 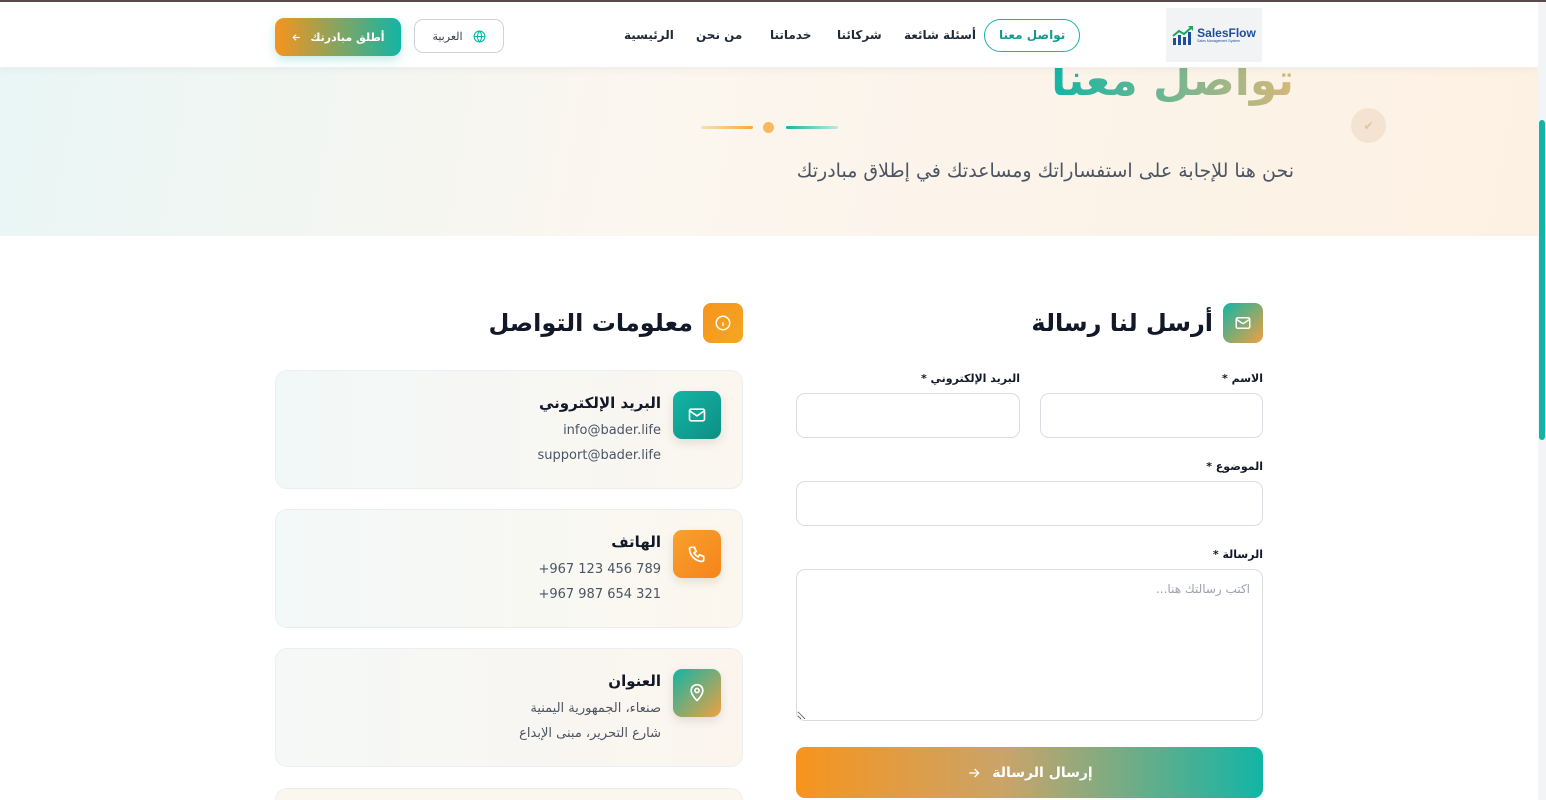 What do you see at coordinates (590, 323) in the screenshot?
I see `contact-info-title: معلومات التواصل` at bounding box center [590, 323].